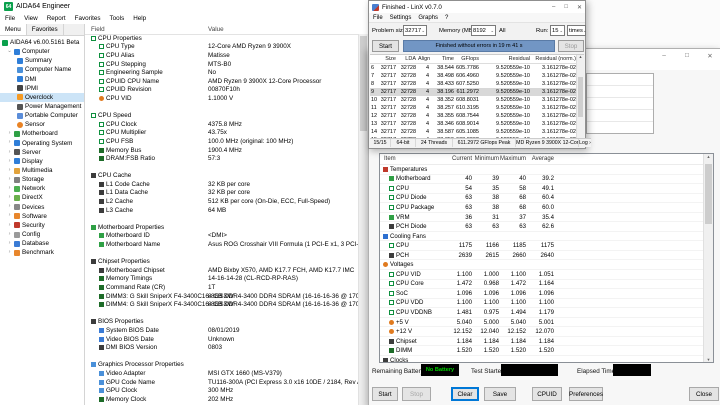  I want to click on sidebar-item-operating-system: › Operating System, so click(42, 143).